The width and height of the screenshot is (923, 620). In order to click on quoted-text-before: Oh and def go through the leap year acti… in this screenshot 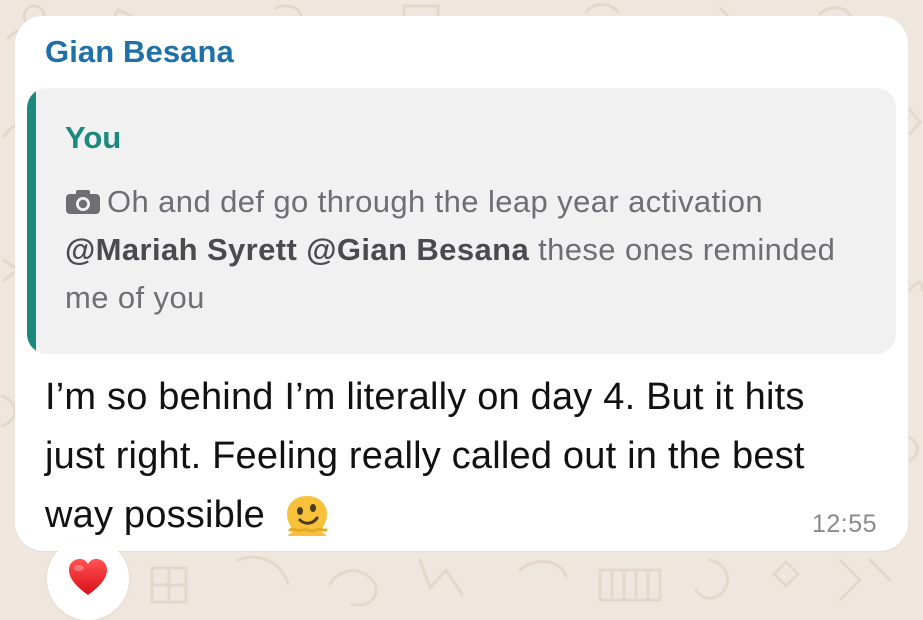, I will do `click(435, 201)`.